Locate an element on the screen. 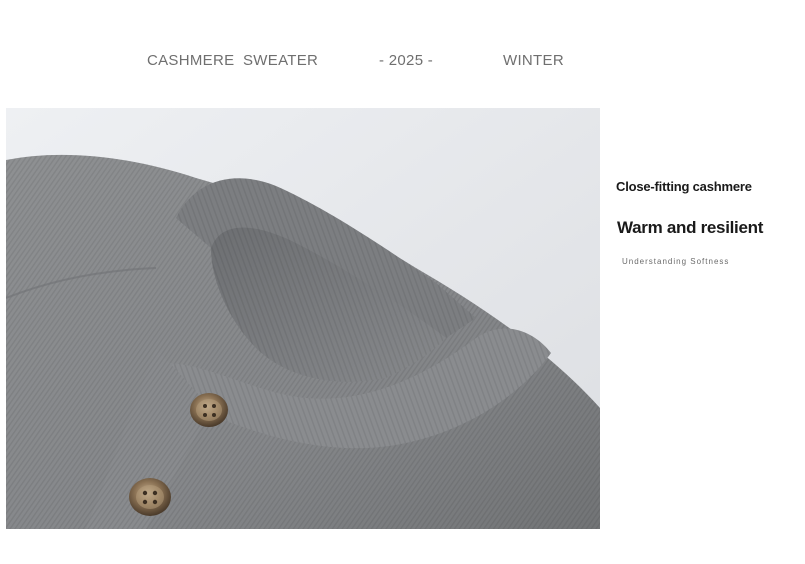 The image size is (805, 564). header-winter: WINTER is located at coordinates (533, 60).